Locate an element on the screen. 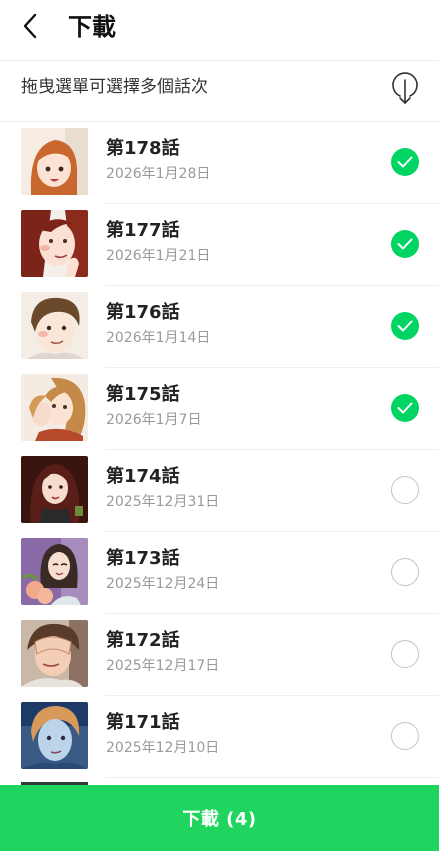  download-button: 下載 (4) is located at coordinates (219, 818).